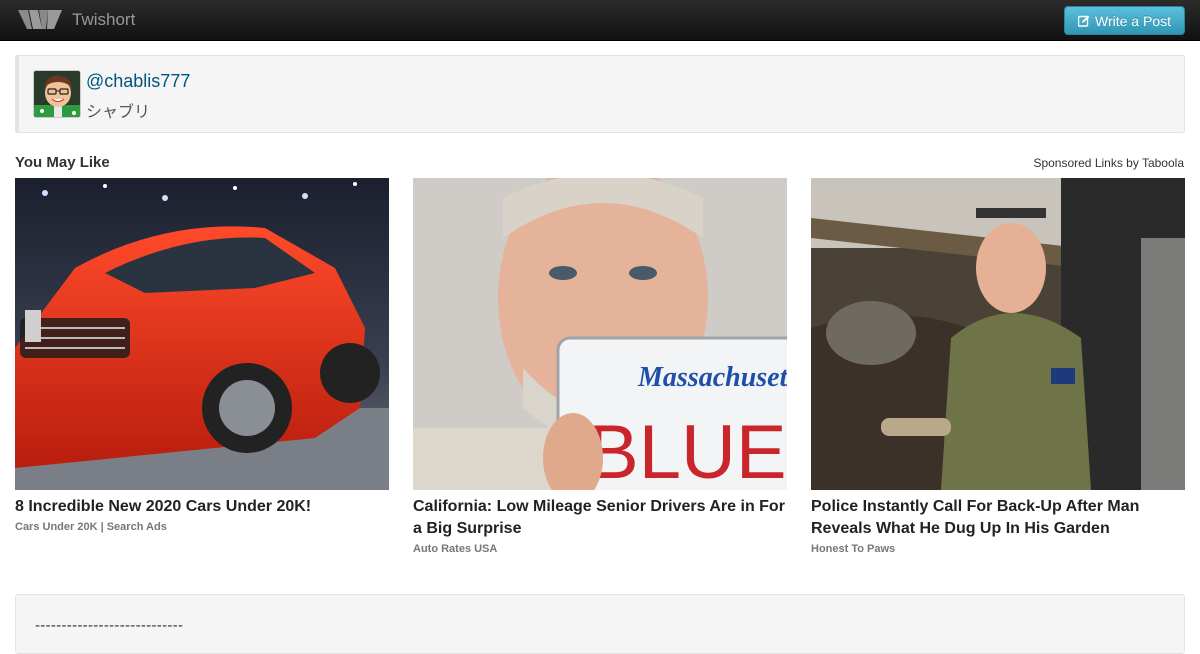 Image resolution: width=1200 pixels, height=654 pixels. What do you see at coordinates (62, 162) in the screenshot?
I see `you-may-like-heading: You May Like` at bounding box center [62, 162].